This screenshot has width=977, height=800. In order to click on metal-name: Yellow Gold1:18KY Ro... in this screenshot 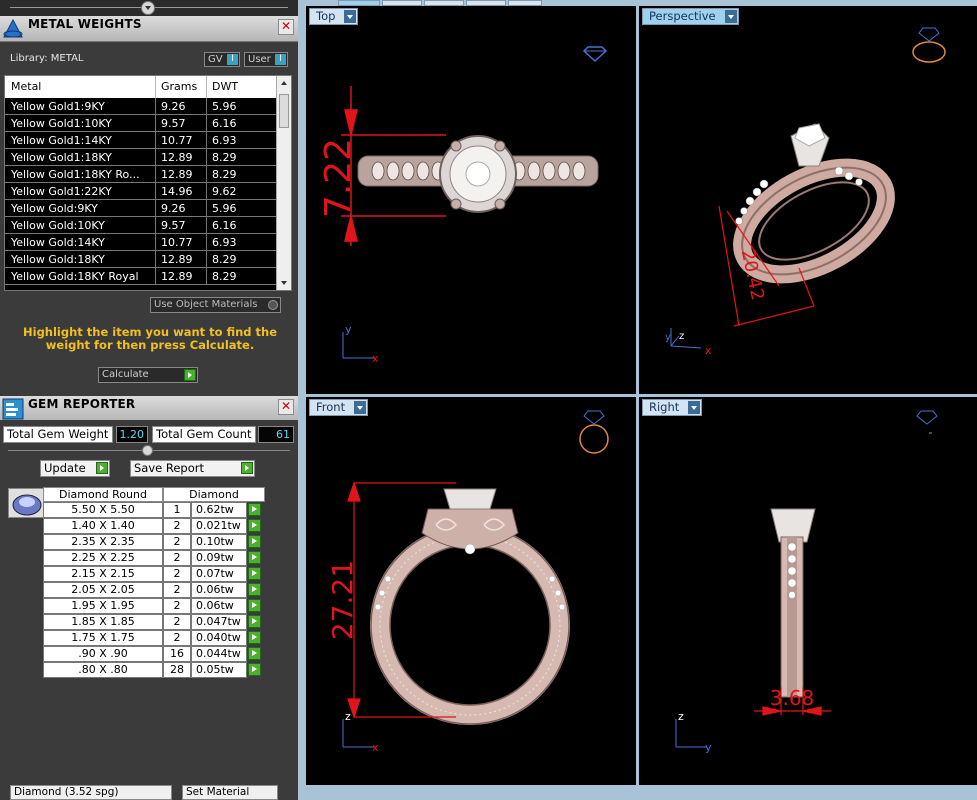, I will do `click(75, 174)`.